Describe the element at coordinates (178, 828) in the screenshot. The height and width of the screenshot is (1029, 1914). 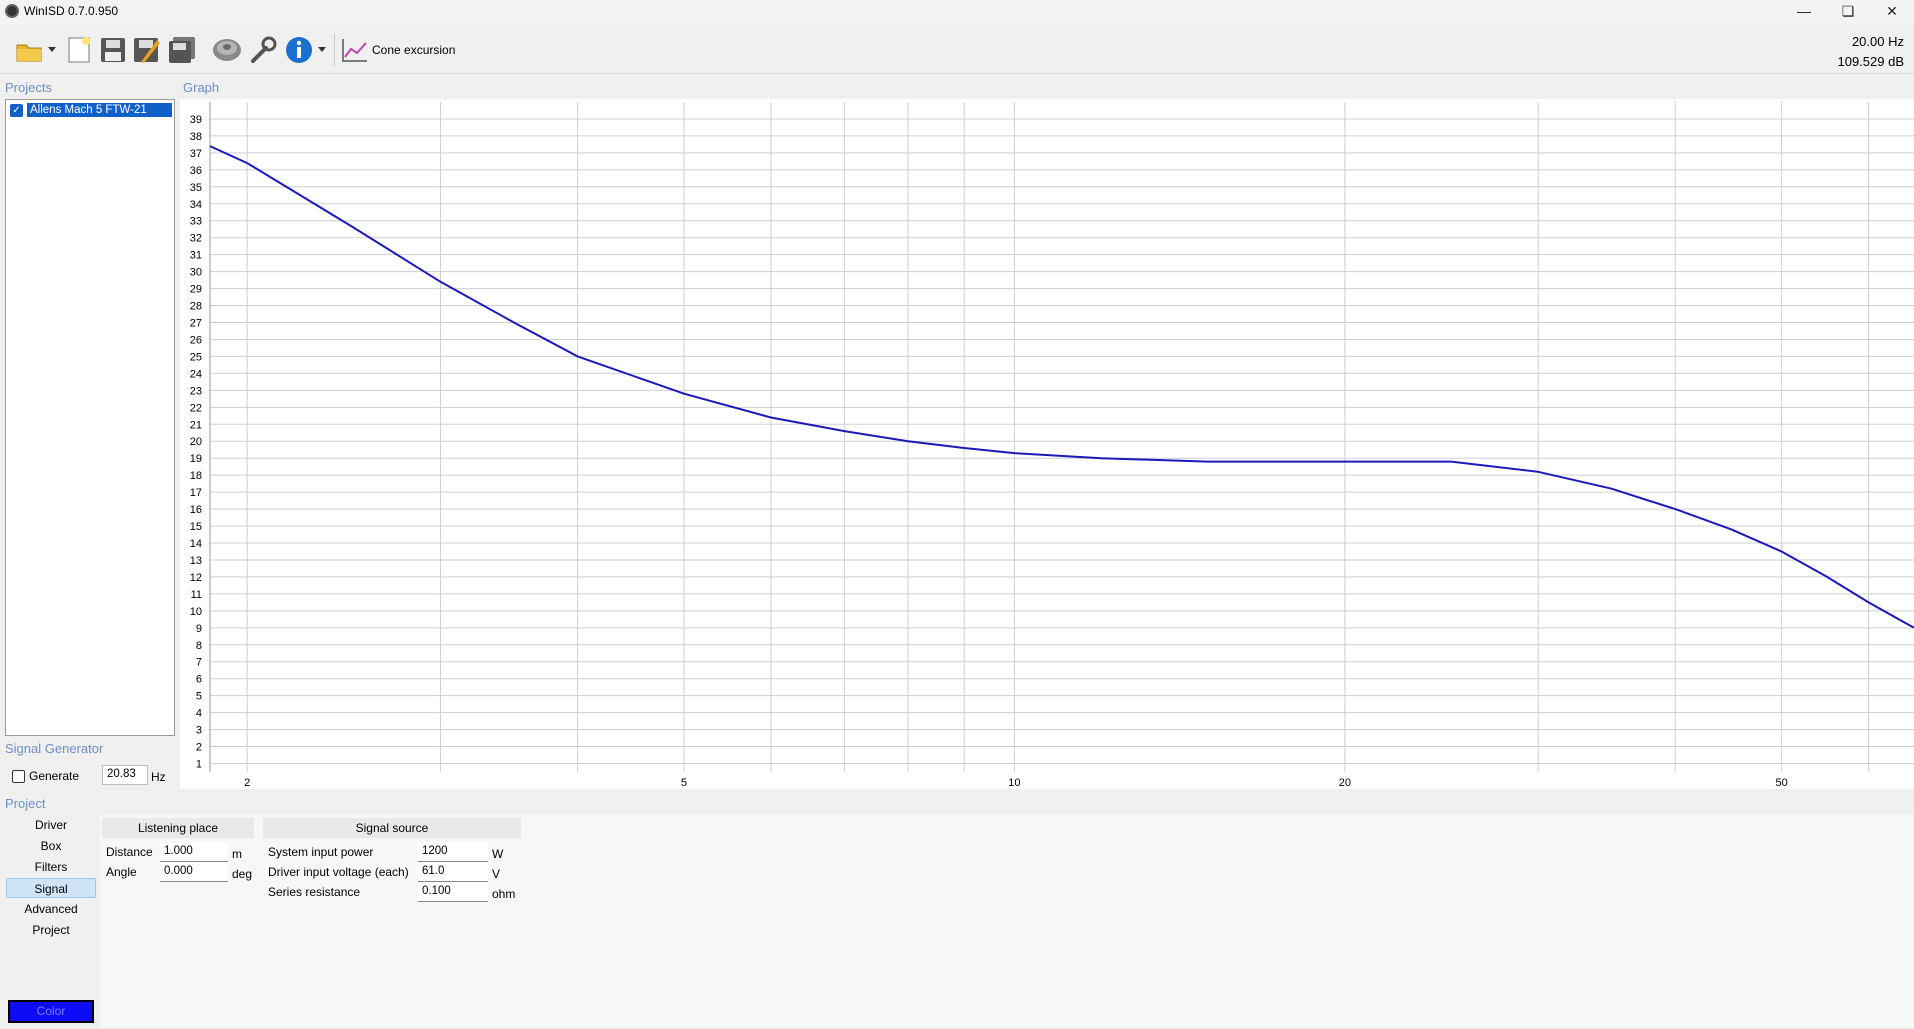
I see `listening-place-header: Listening place` at that location.